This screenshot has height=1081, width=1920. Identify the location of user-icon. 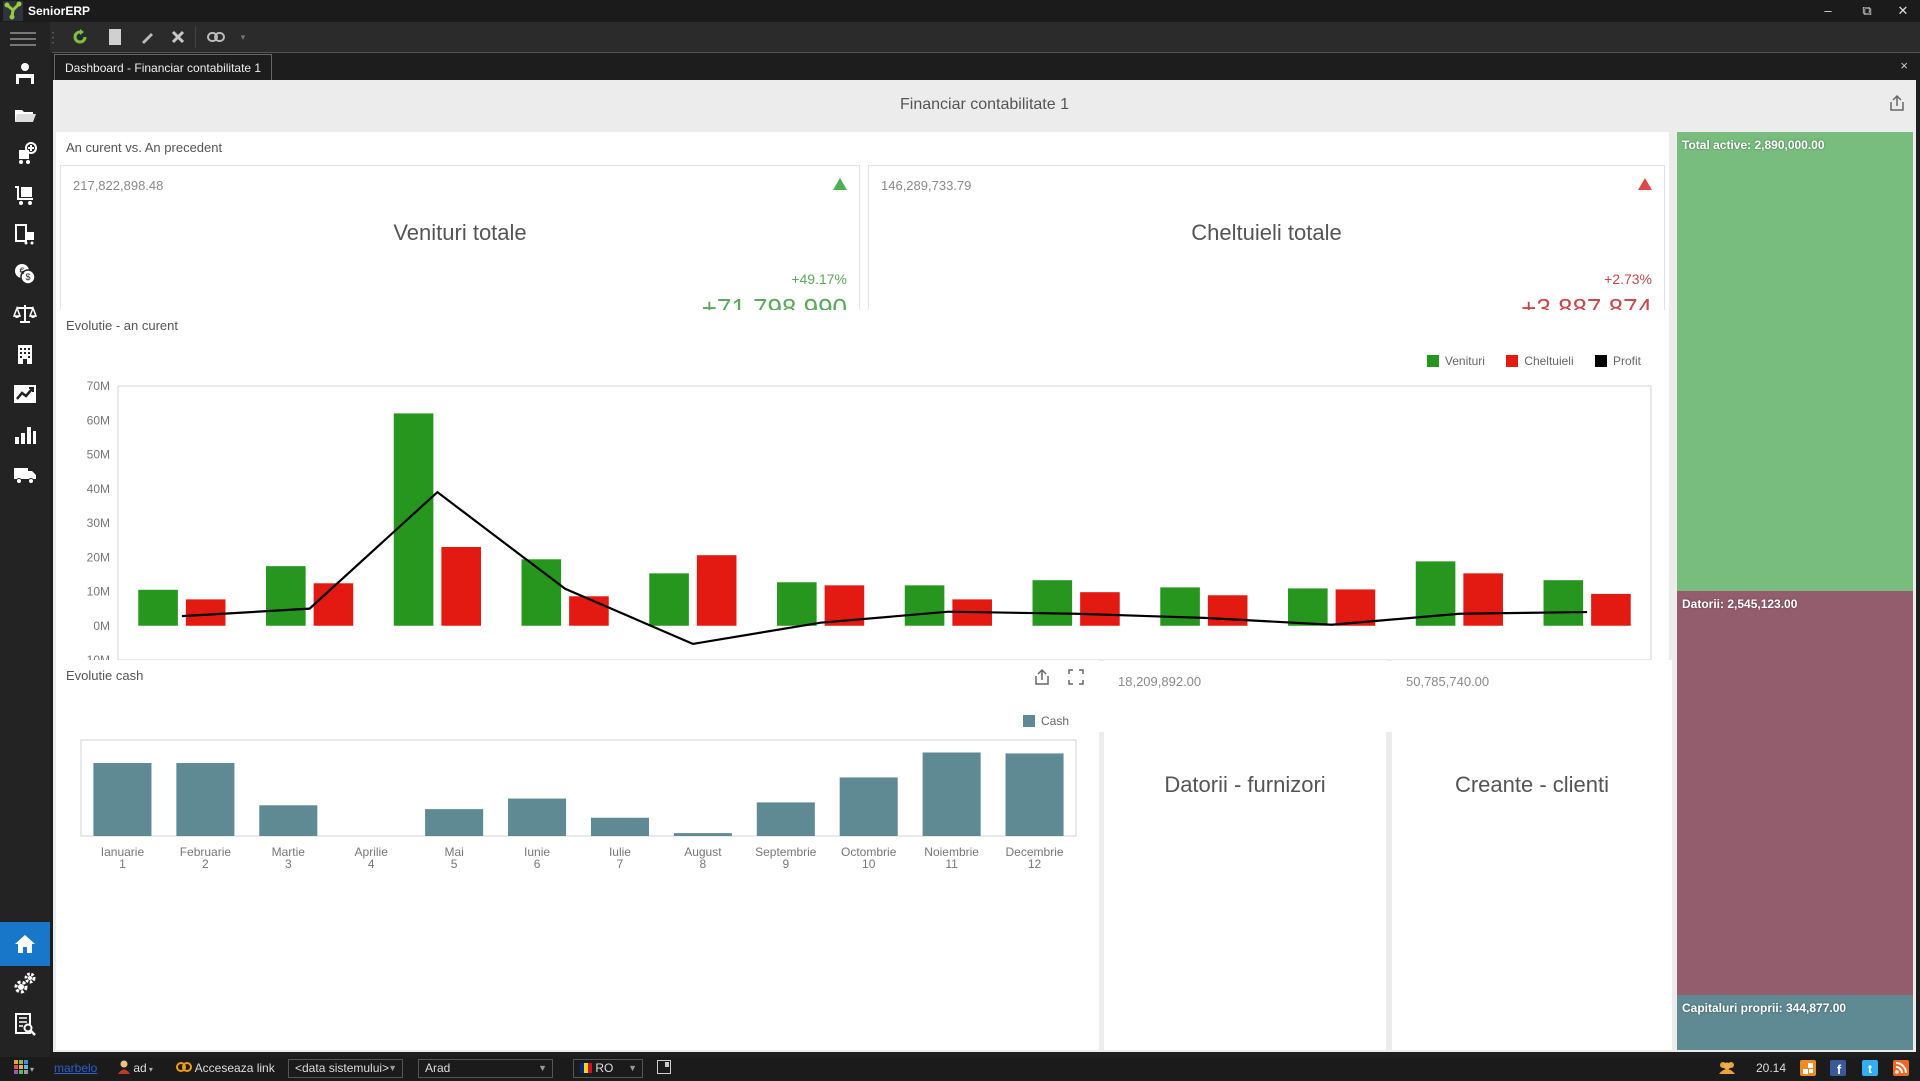
(124, 1067).